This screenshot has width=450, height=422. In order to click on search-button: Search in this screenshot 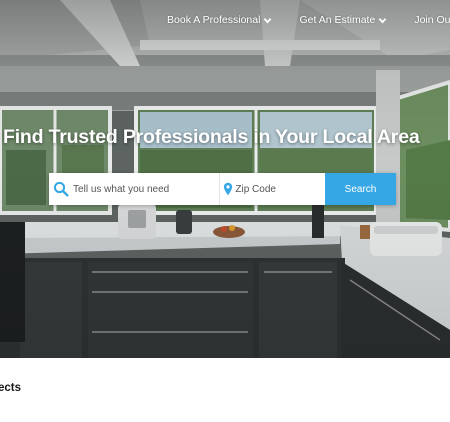, I will do `click(360, 189)`.